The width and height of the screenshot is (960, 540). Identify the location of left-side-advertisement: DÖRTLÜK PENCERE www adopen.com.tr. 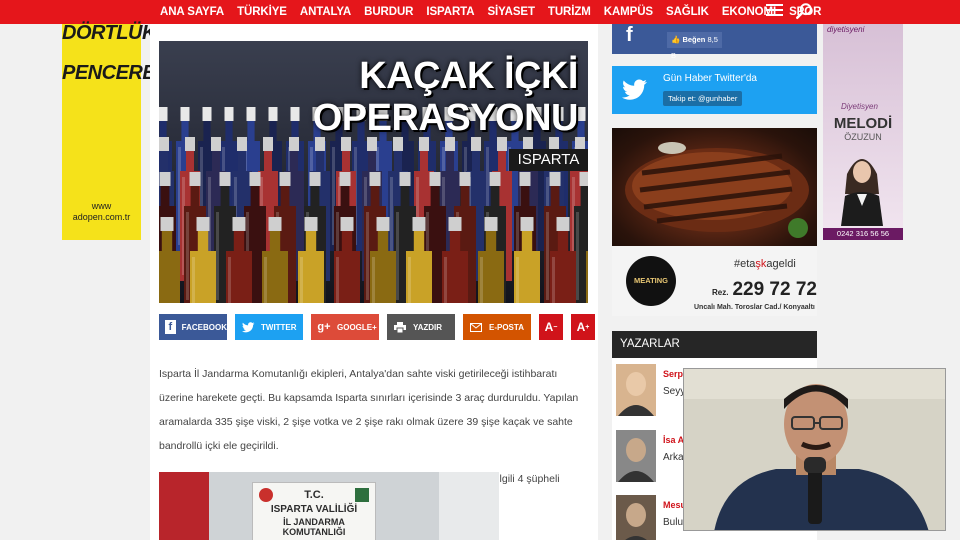
(109, 131).